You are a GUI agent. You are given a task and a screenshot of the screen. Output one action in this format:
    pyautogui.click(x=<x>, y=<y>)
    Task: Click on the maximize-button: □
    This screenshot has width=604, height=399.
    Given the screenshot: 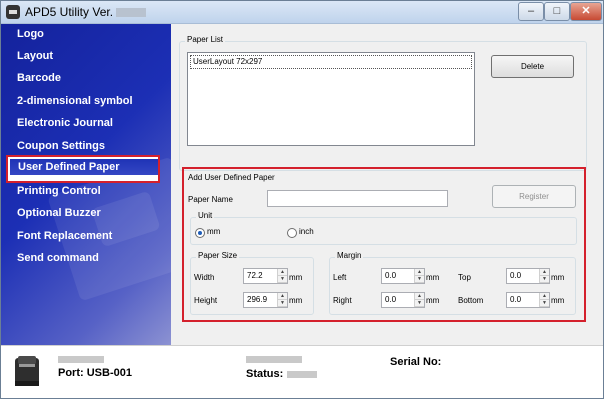 What is the action you would take?
    pyautogui.click(x=557, y=11)
    